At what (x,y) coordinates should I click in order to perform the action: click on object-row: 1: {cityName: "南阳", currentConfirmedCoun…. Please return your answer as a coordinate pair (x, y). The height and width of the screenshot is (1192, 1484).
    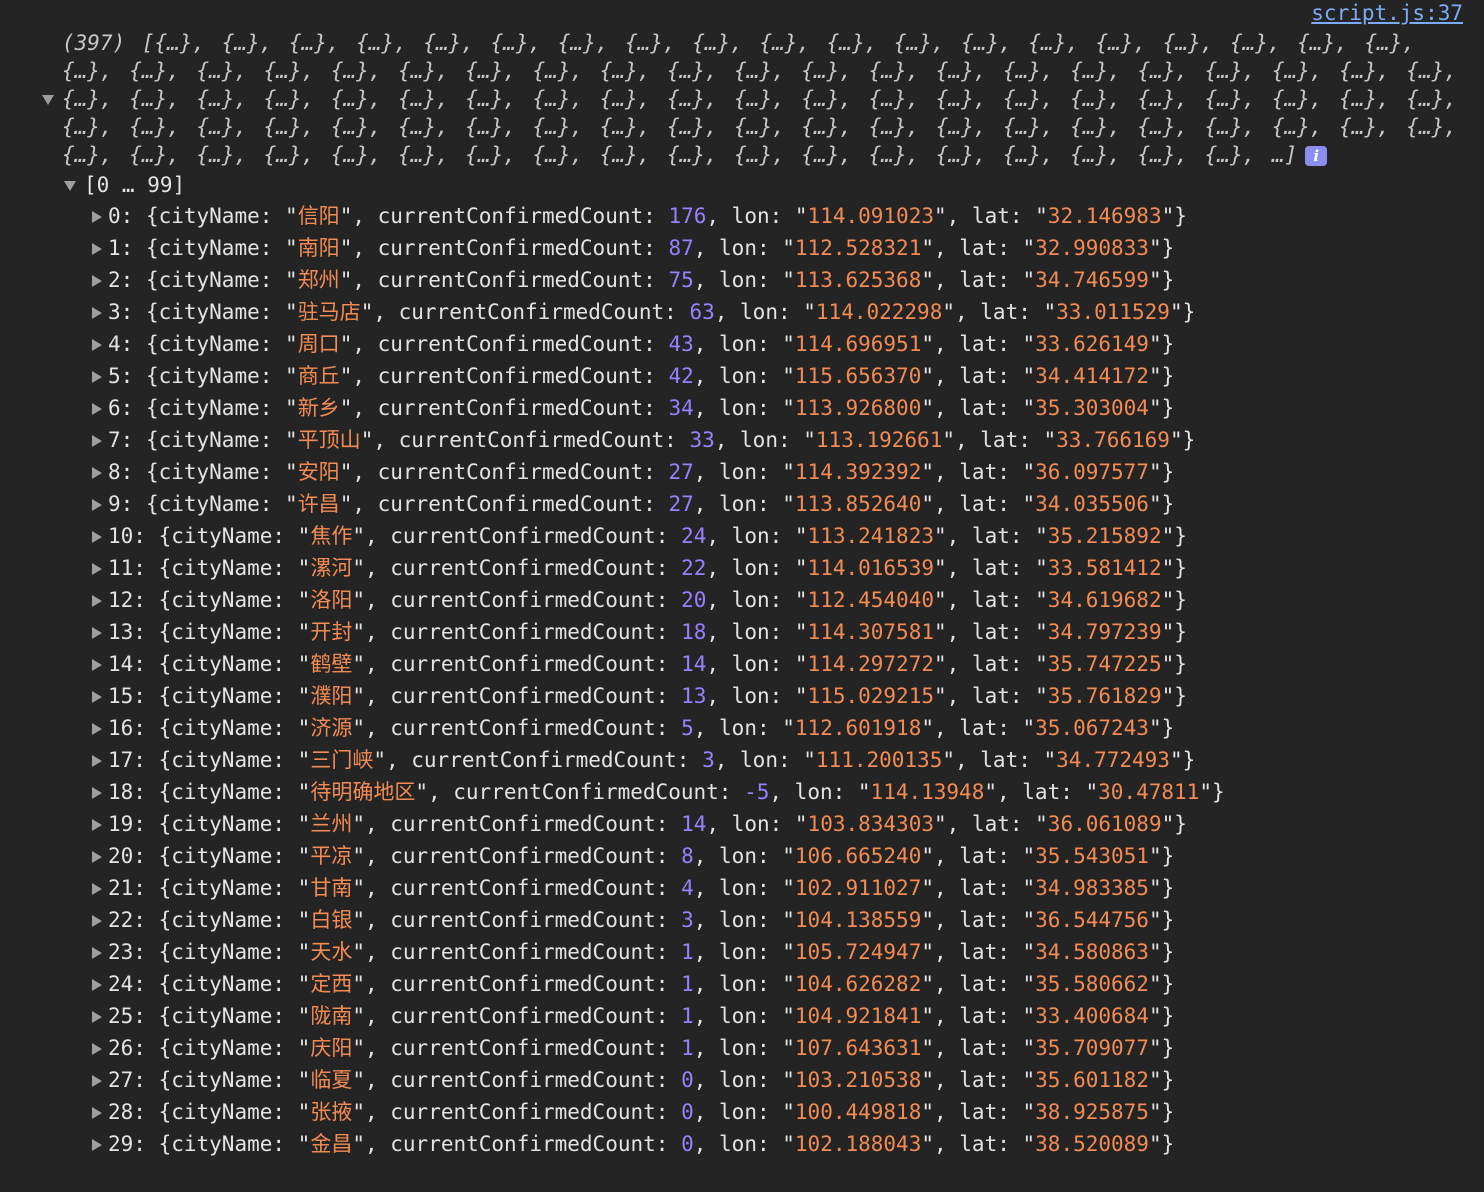
    Looking at the image, I should click on (658, 248).